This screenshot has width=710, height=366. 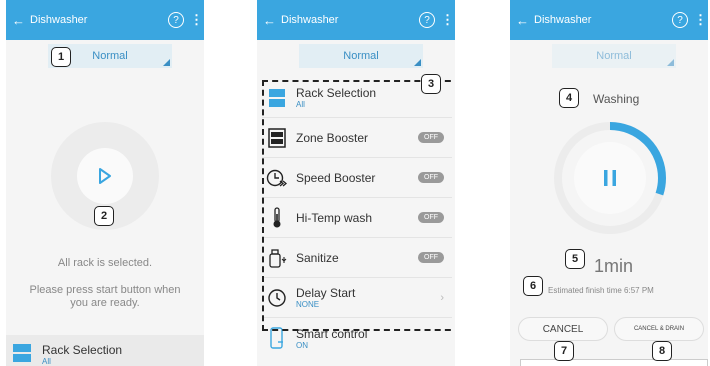 I want to click on option-hi-temp-wash: Hi-Temp wash OFF, so click(x=357, y=218).